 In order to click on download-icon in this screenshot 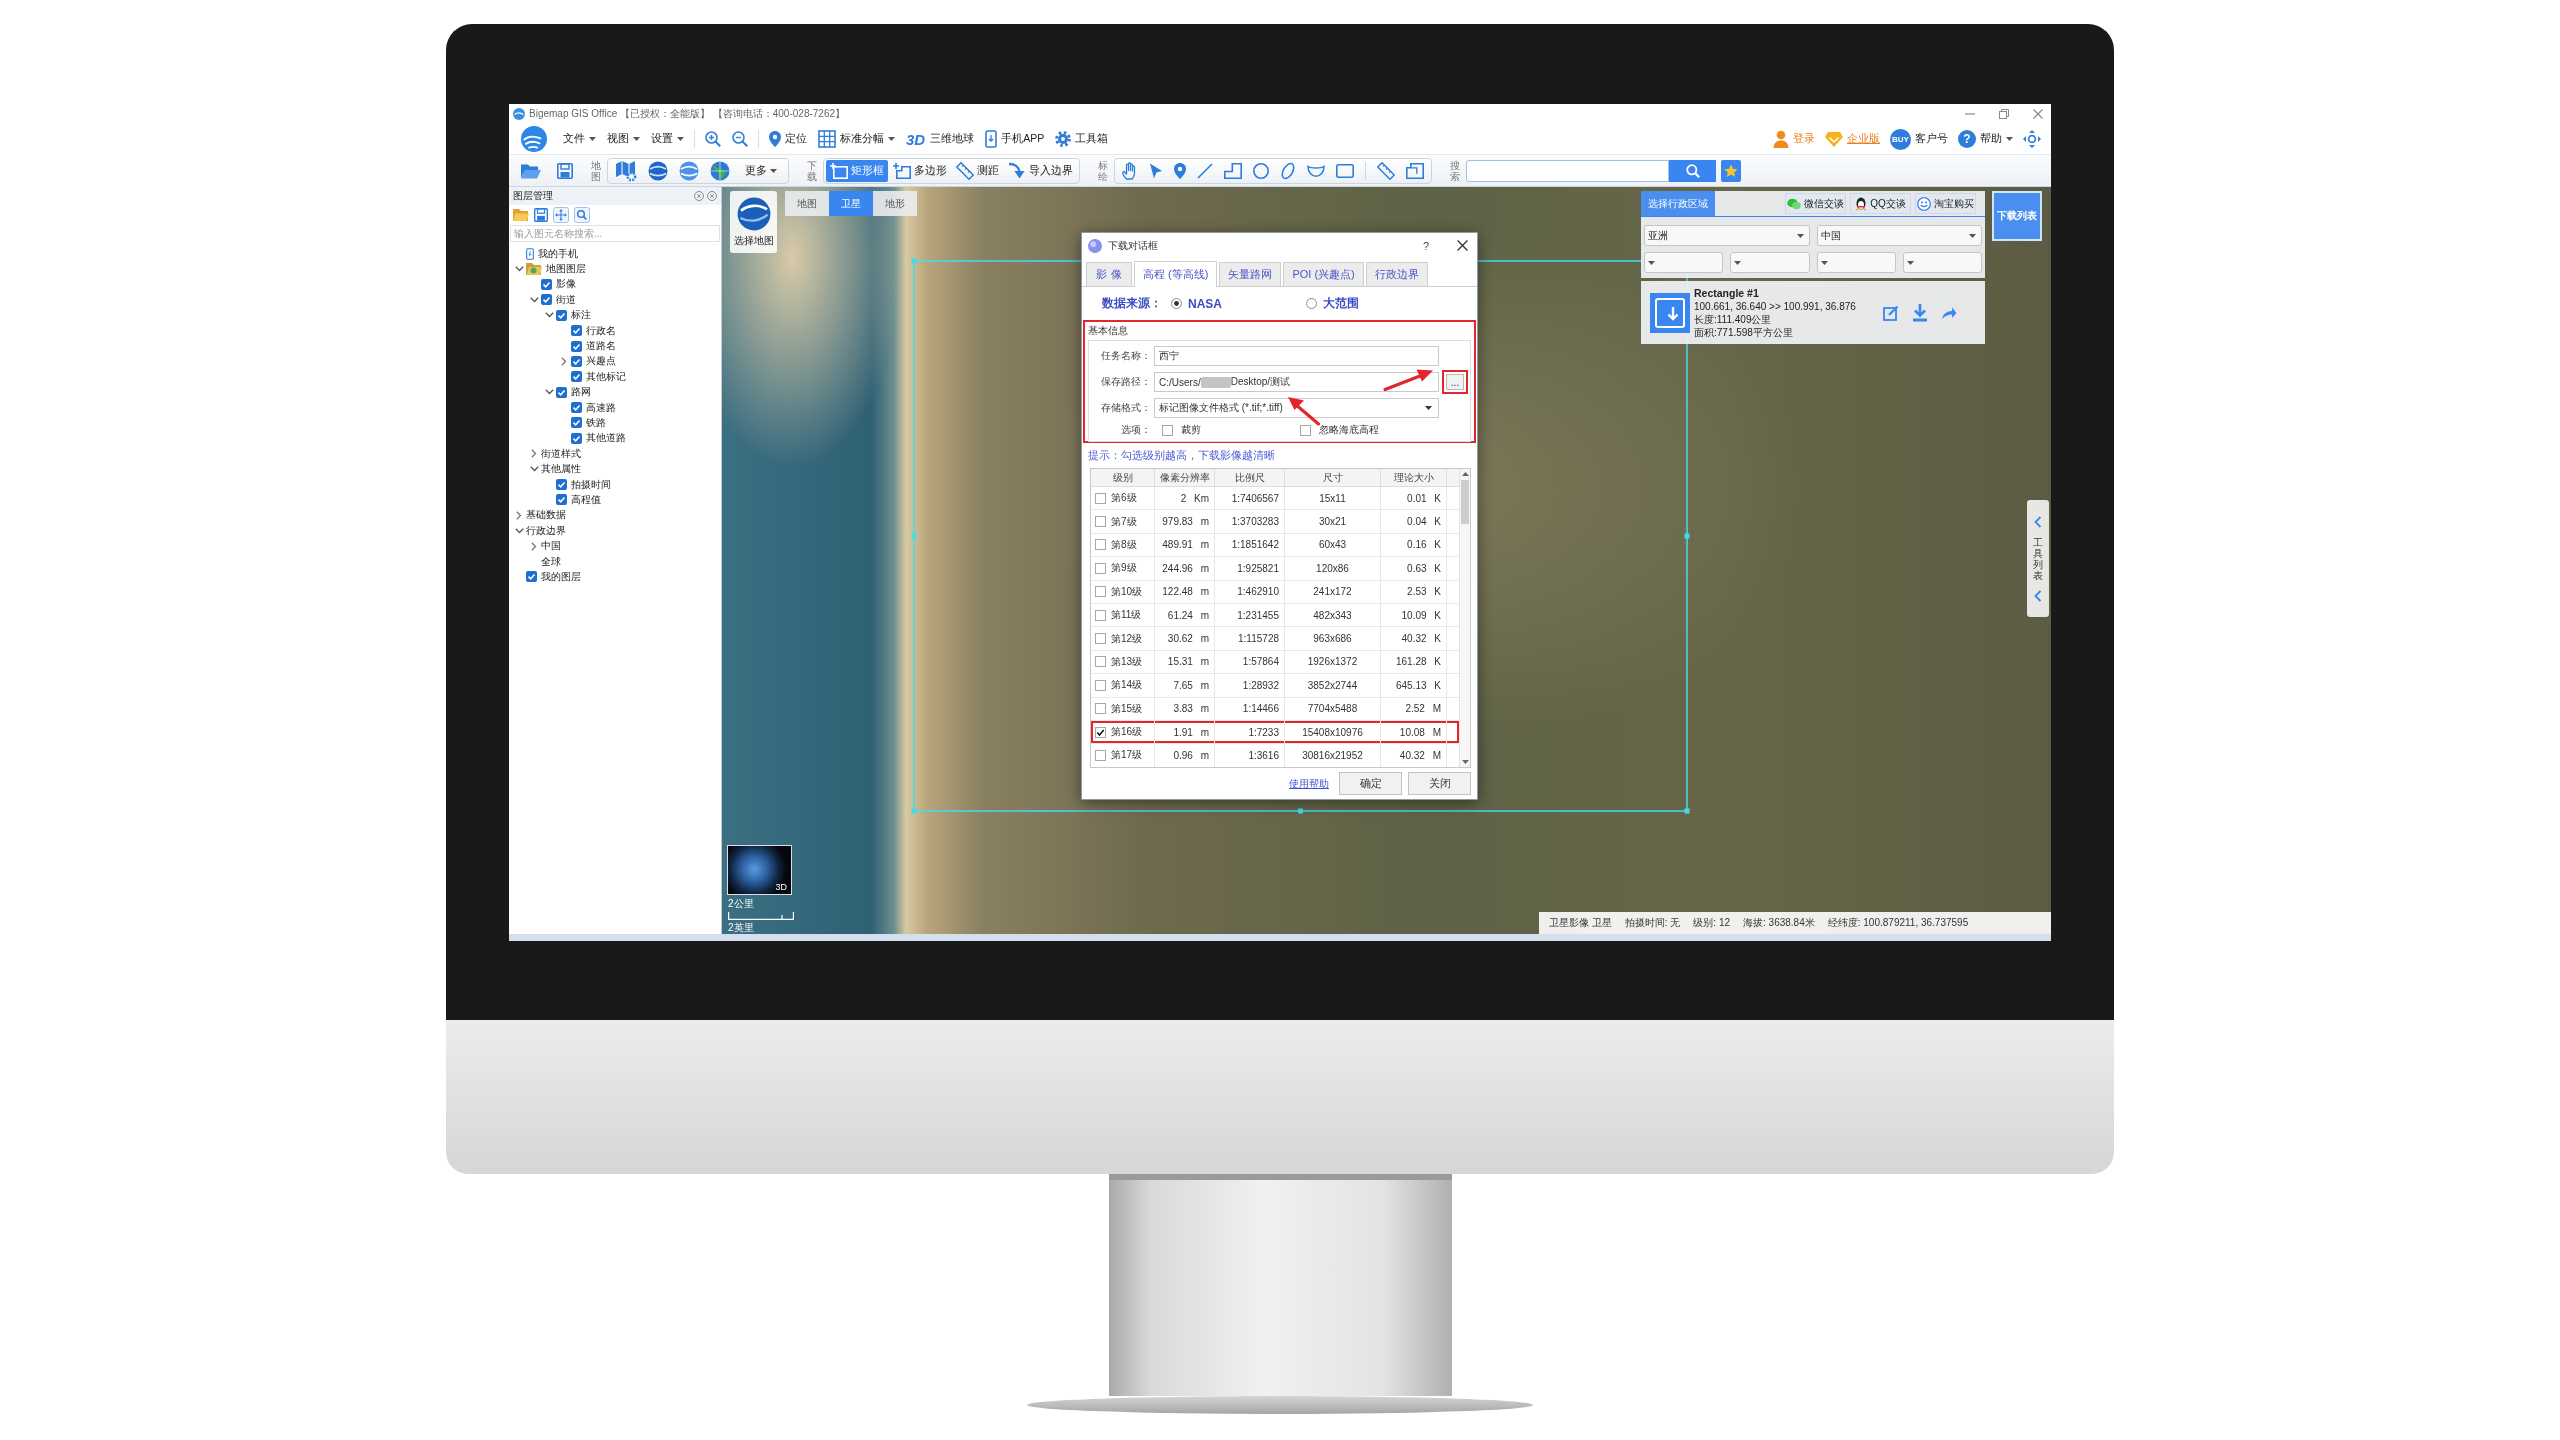, I will do `click(1920, 312)`.